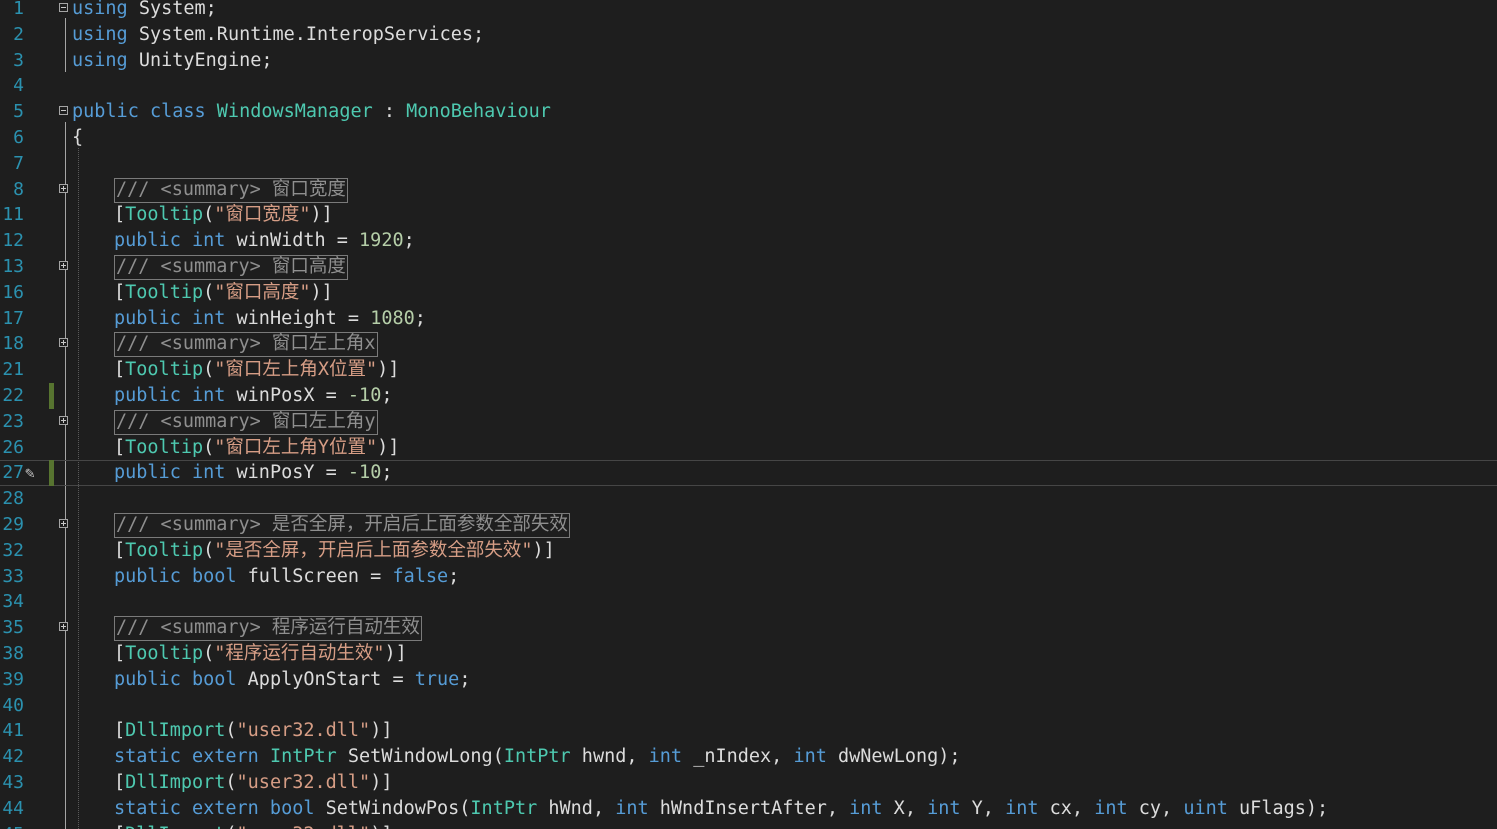 The width and height of the screenshot is (1497, 829). I want to click on code-token: false, so click(420, 576).